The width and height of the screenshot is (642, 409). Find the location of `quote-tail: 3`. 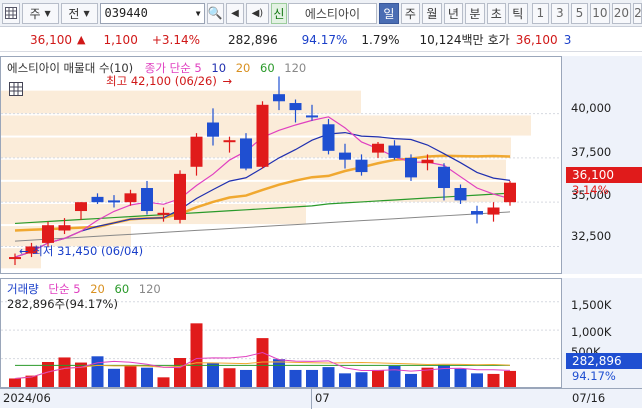

quote-tail: 3 is located at coordinates (567, 39).